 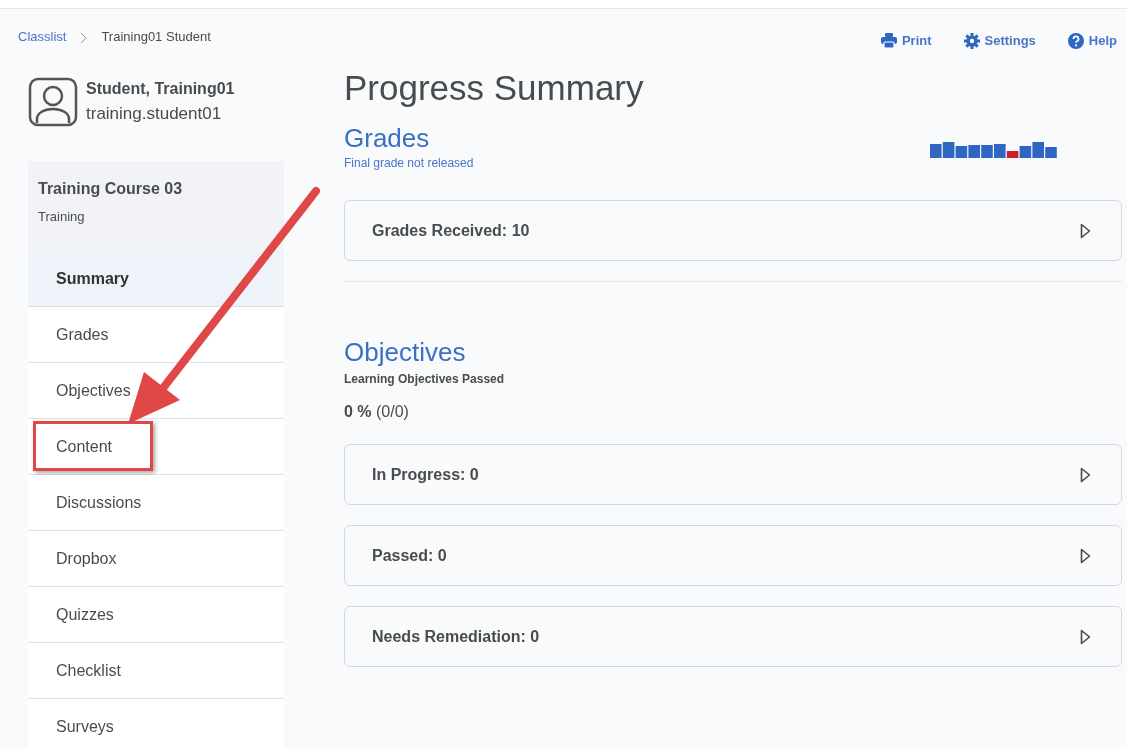 What do you see at coordinates (156, 559) in the screenshot?
I see `sidebar-item: Dropbox` at bounding box center [156, 559].